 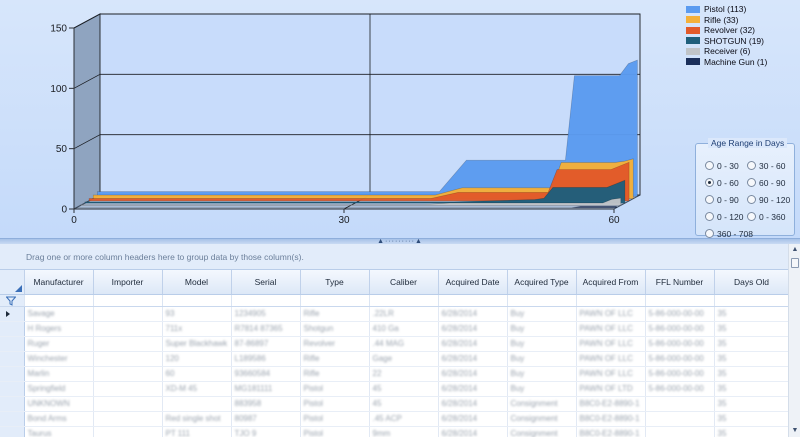 I want to click on table-cell: 22, so click(x=404, y=374).